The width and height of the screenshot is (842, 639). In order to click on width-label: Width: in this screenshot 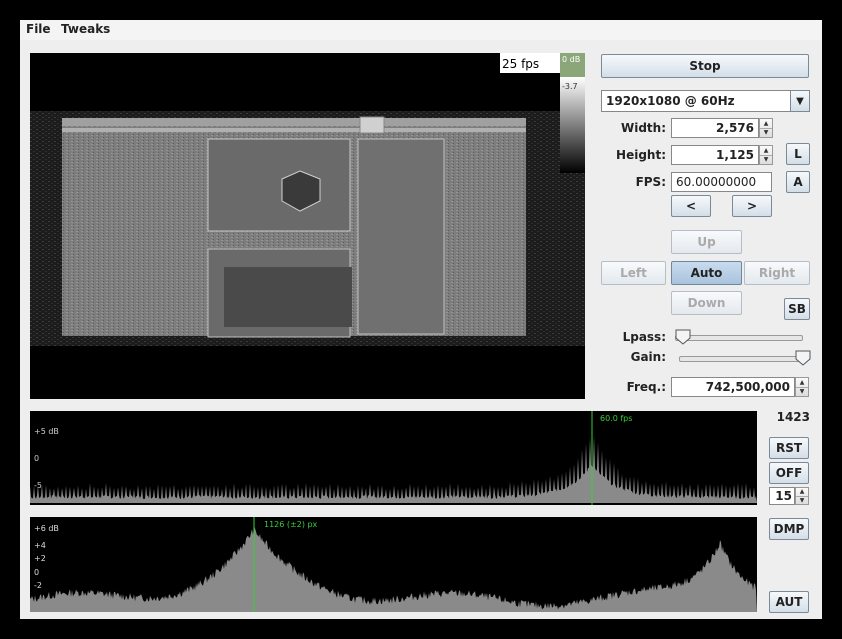, I will do `click(643, 128)`.